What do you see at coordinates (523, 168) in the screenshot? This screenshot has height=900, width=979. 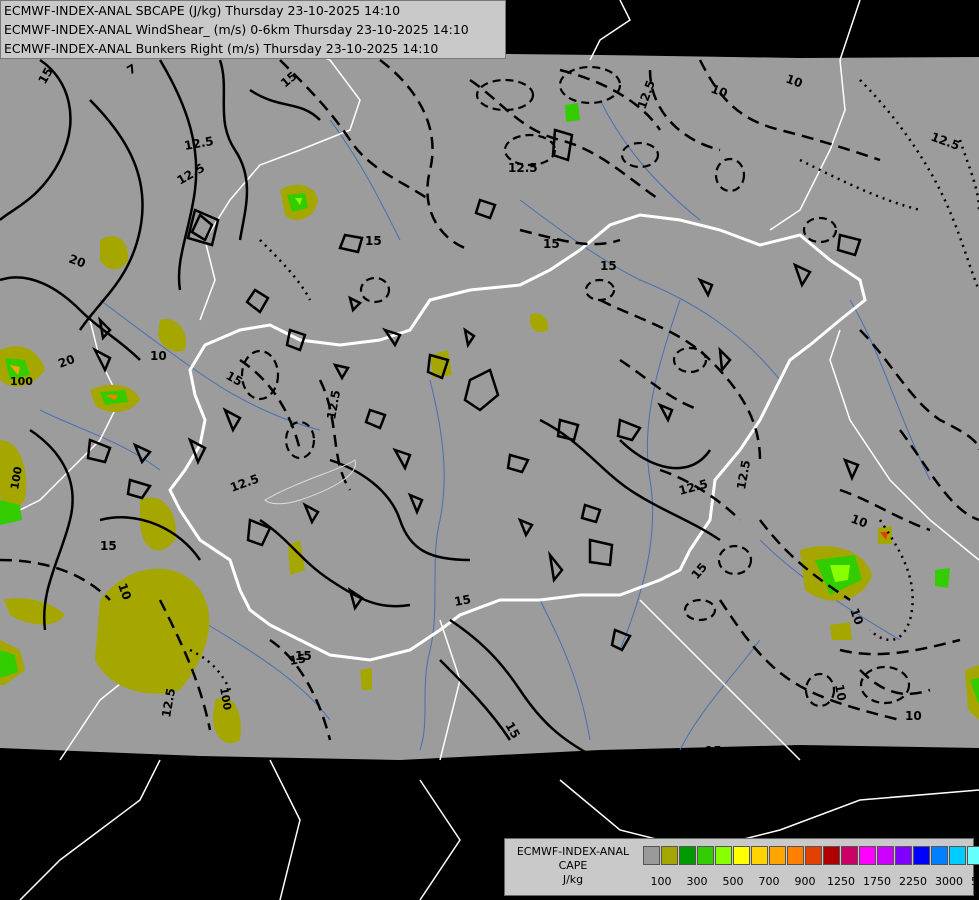 I see `contour-label: 12.5` at bounding box center [523, 168].